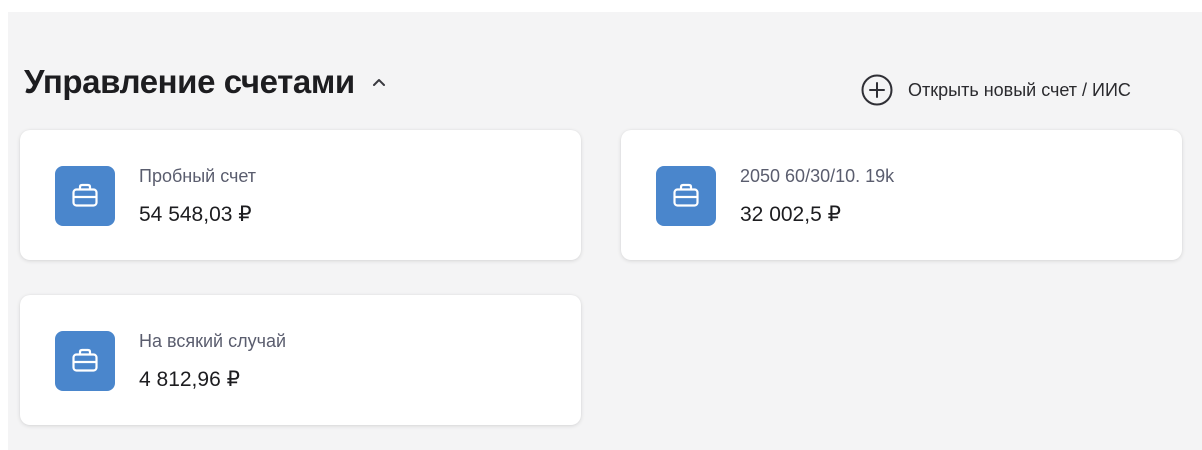  Describe the element at coordinates (901, 195) in the screenshot. I see `account-card: 2050 60/30/10. 19k 32 002,5 ₽` at that location.